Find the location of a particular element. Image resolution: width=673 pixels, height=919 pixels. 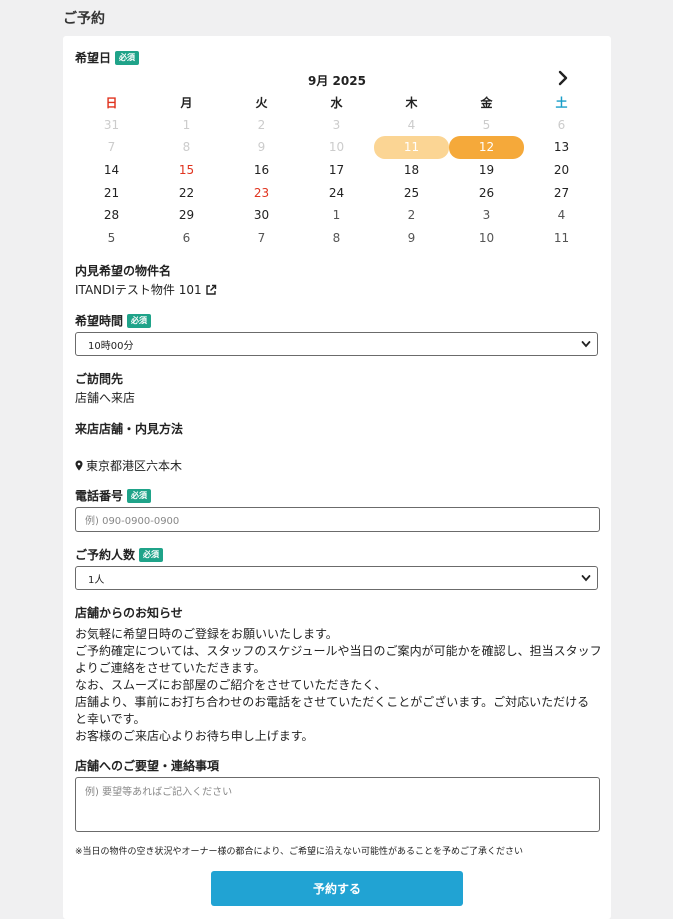

calendar-day: 24 is located at coordinates (336, 192).